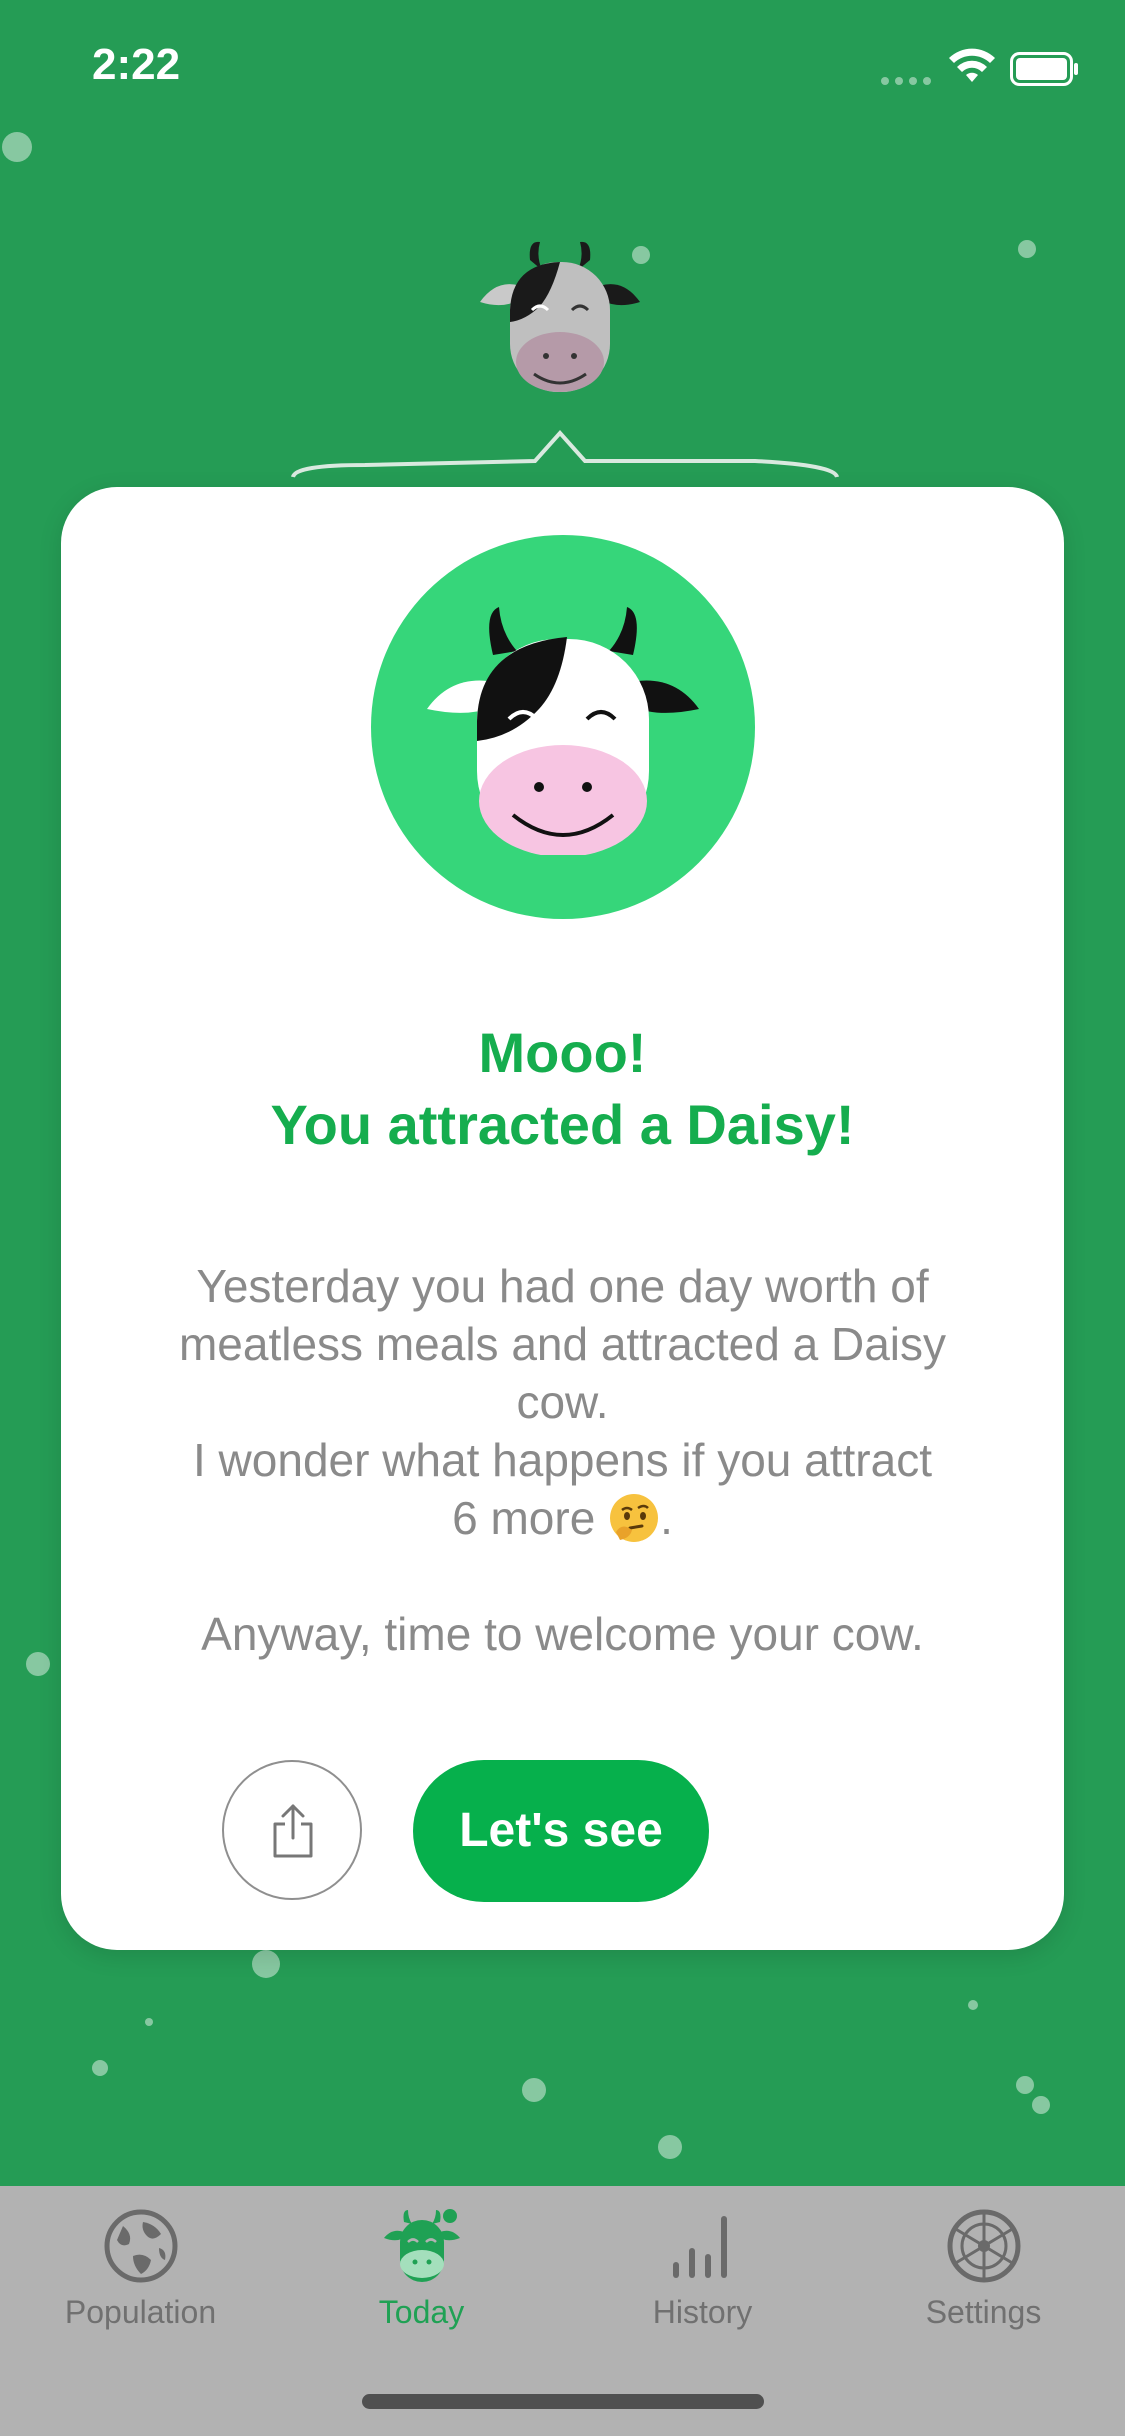  I want to click on tab-label: Settings, so click(983, 2312).